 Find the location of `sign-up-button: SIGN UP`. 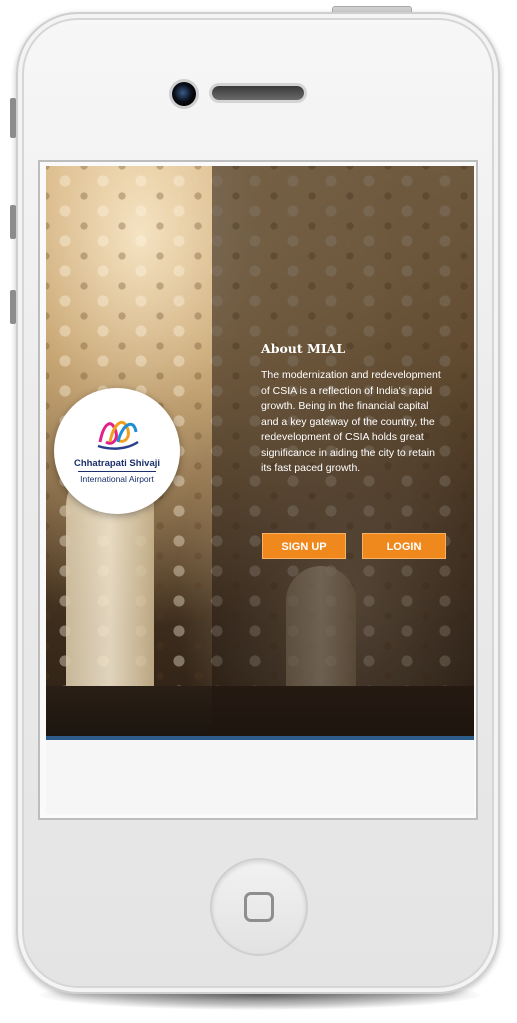

sign-up-button: SIGN UP is located at coordinates (304, 546).